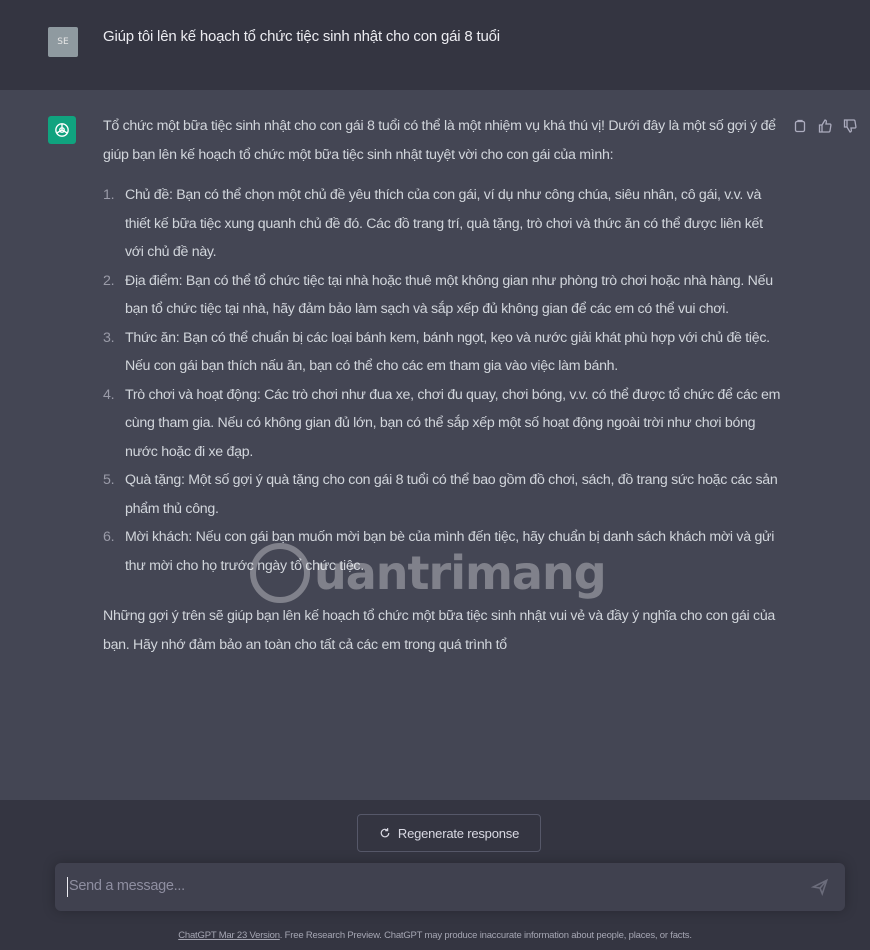 The width and height of the screenshot is (870, 950). Describe the element at coordinates (109, 394) in the screenshot. I see `list-number: 4.` at that location.